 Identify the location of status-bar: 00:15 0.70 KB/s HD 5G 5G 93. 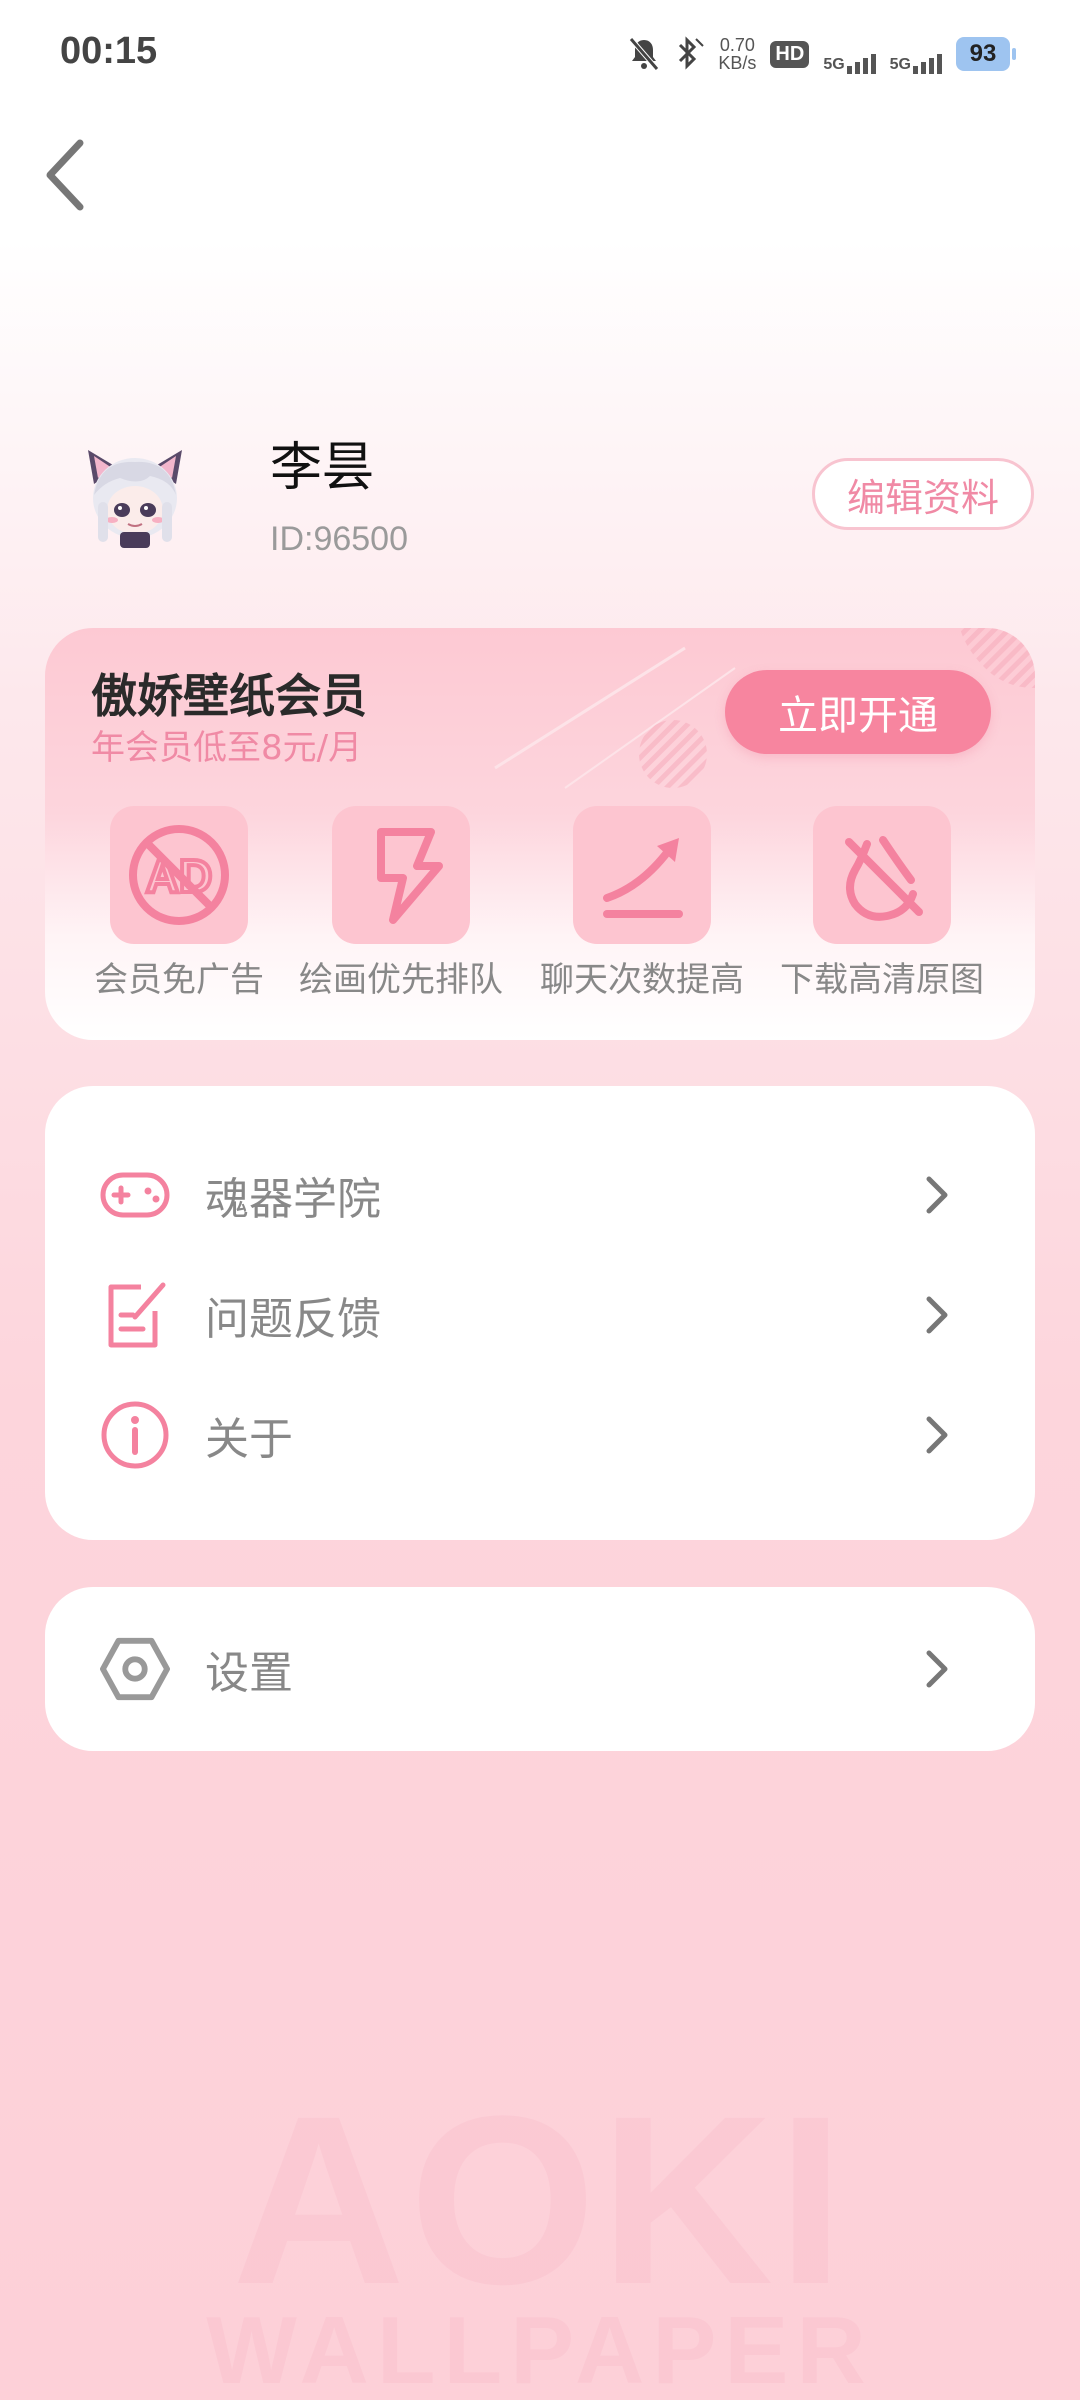
(540, 56).